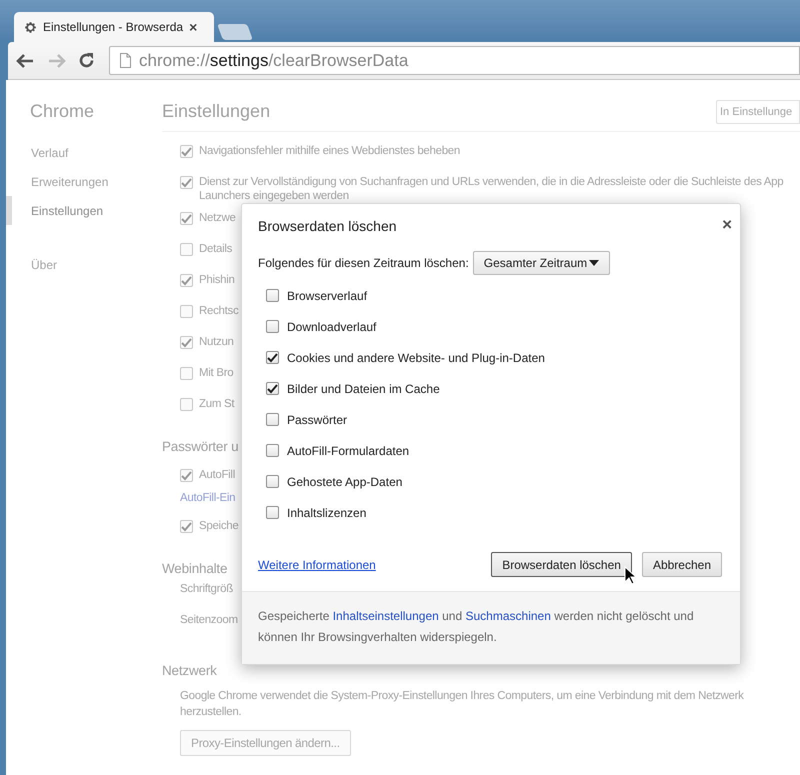 The width and height of the screenshot is (800, 775). What do you see at coordinates (209, 620) in the screenshot?
I see `setting-label: Seitenzoom` at bounding box center [209, 620].